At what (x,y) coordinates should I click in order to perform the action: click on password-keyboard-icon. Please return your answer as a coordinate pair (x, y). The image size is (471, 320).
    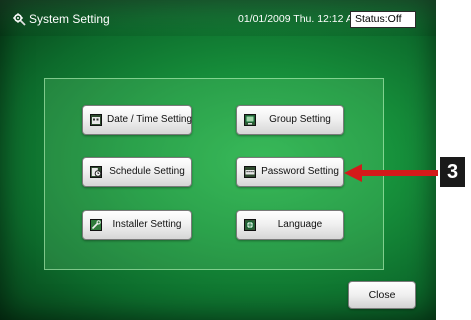
    Looking at the image, I should click on (250, 172).